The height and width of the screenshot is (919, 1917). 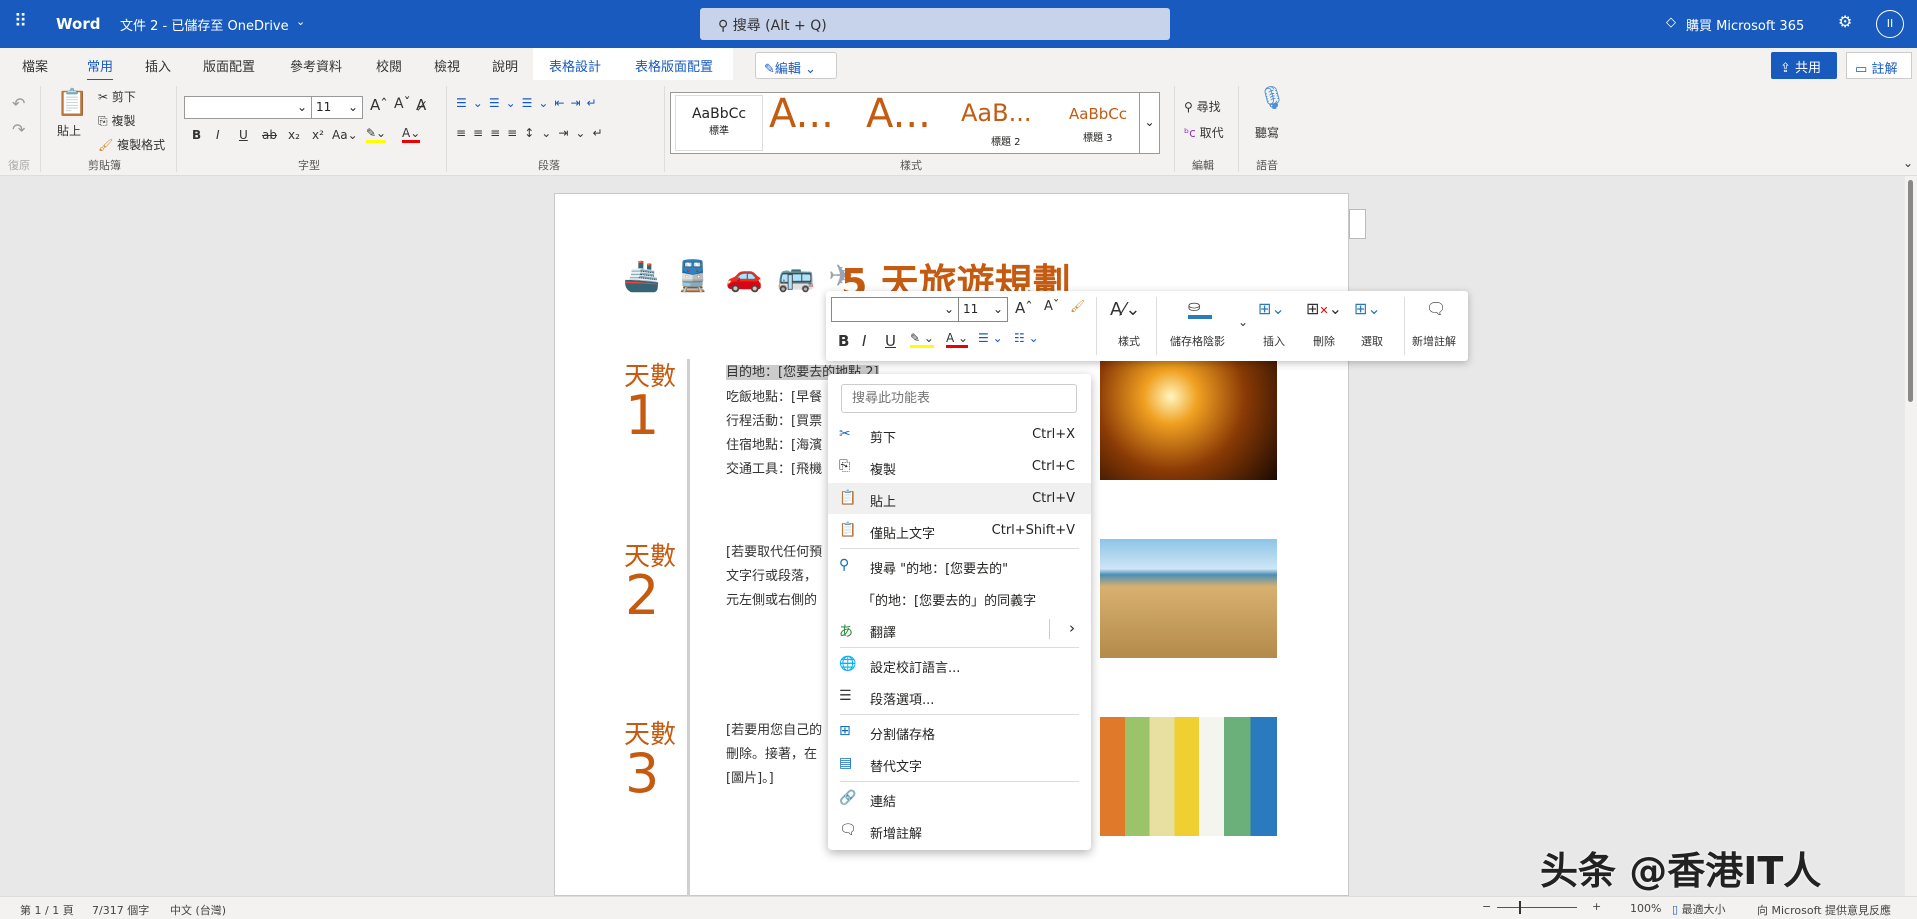 What do you see at coordinates (1911, 536) in the screenshot?
I see `vertical-scrollbar` at bounding box center [1911, 536].